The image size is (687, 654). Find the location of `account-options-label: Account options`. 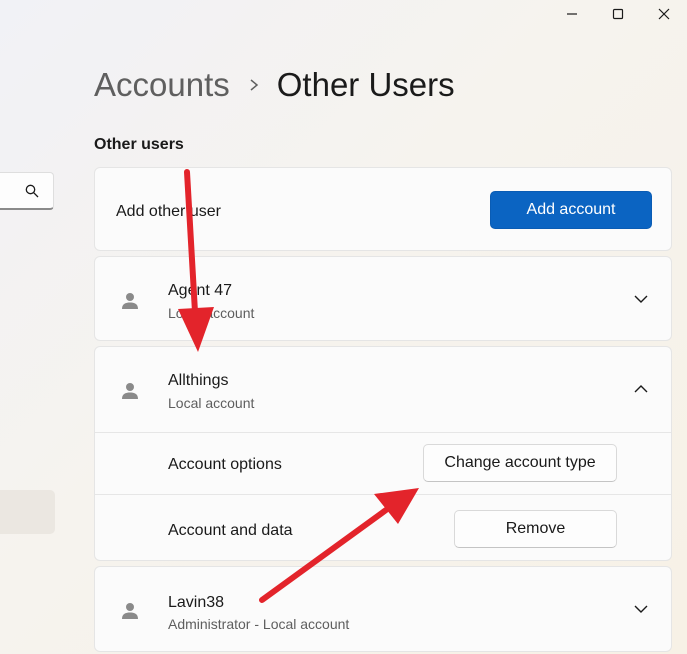

account-options-label: Account options is located at coordinates (225, 464).